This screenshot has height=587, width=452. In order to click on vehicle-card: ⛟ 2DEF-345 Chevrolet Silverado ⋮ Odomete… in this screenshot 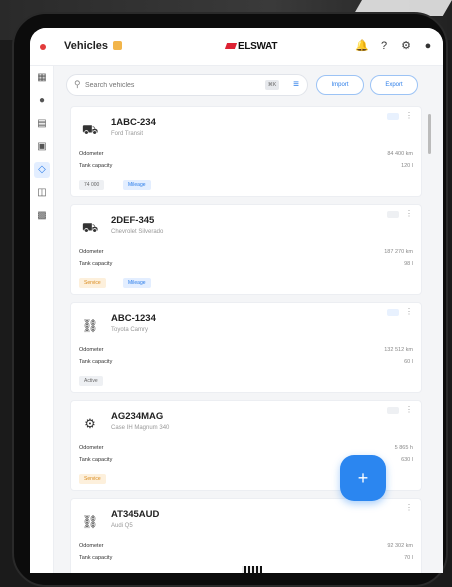, I will do `click(246, 249)`.